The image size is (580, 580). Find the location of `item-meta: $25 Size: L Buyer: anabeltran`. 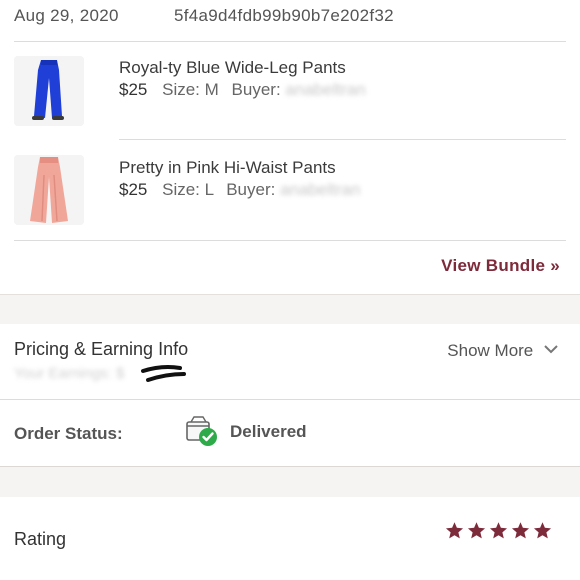

item-meta: $25 Size: L Buyer: anabeltran is located at coordinates (239, 190).